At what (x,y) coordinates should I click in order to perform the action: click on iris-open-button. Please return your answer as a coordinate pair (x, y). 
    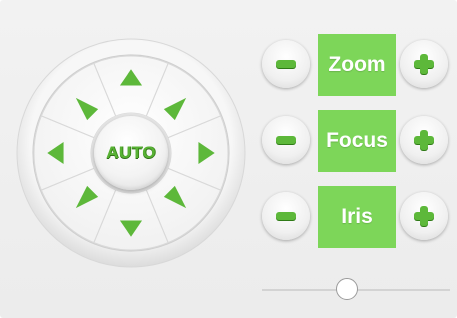
    Looking at the image, I should click on (424, 216).